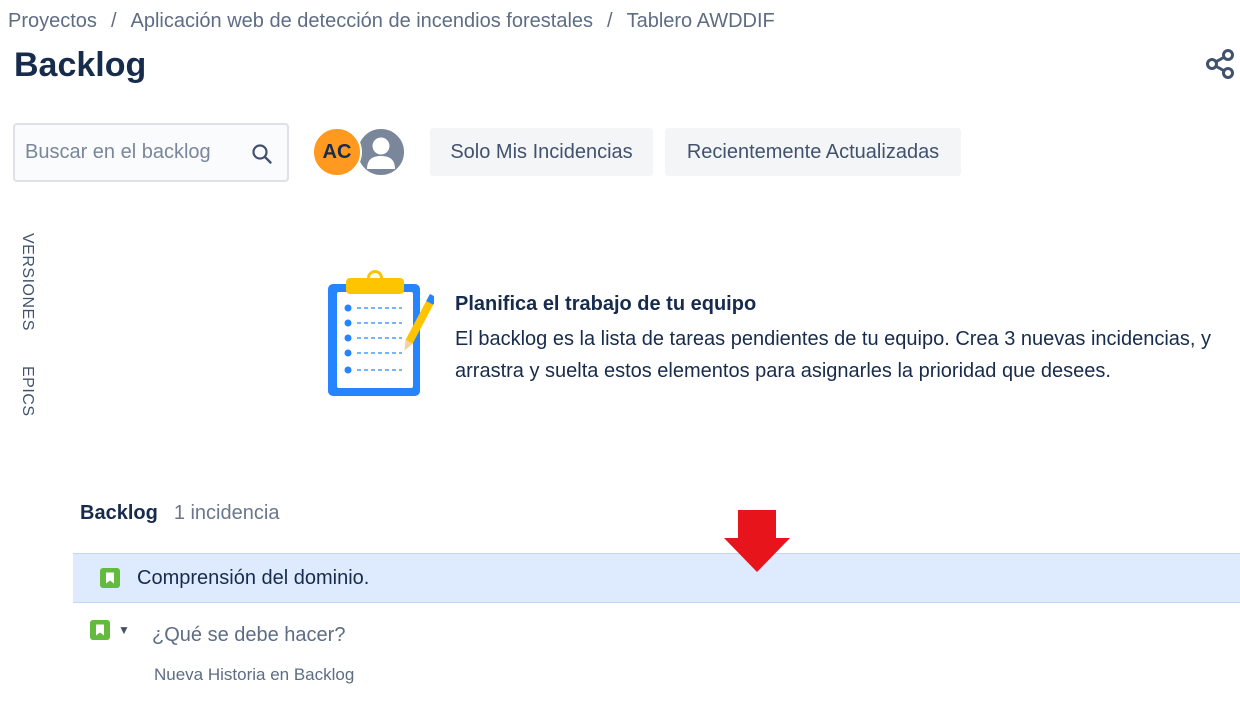 The image size is (1240, 726). What do you see at coordinates (452, 635) in the screenshot?
I see `create-issue-input` at bounding box center [452, 635].